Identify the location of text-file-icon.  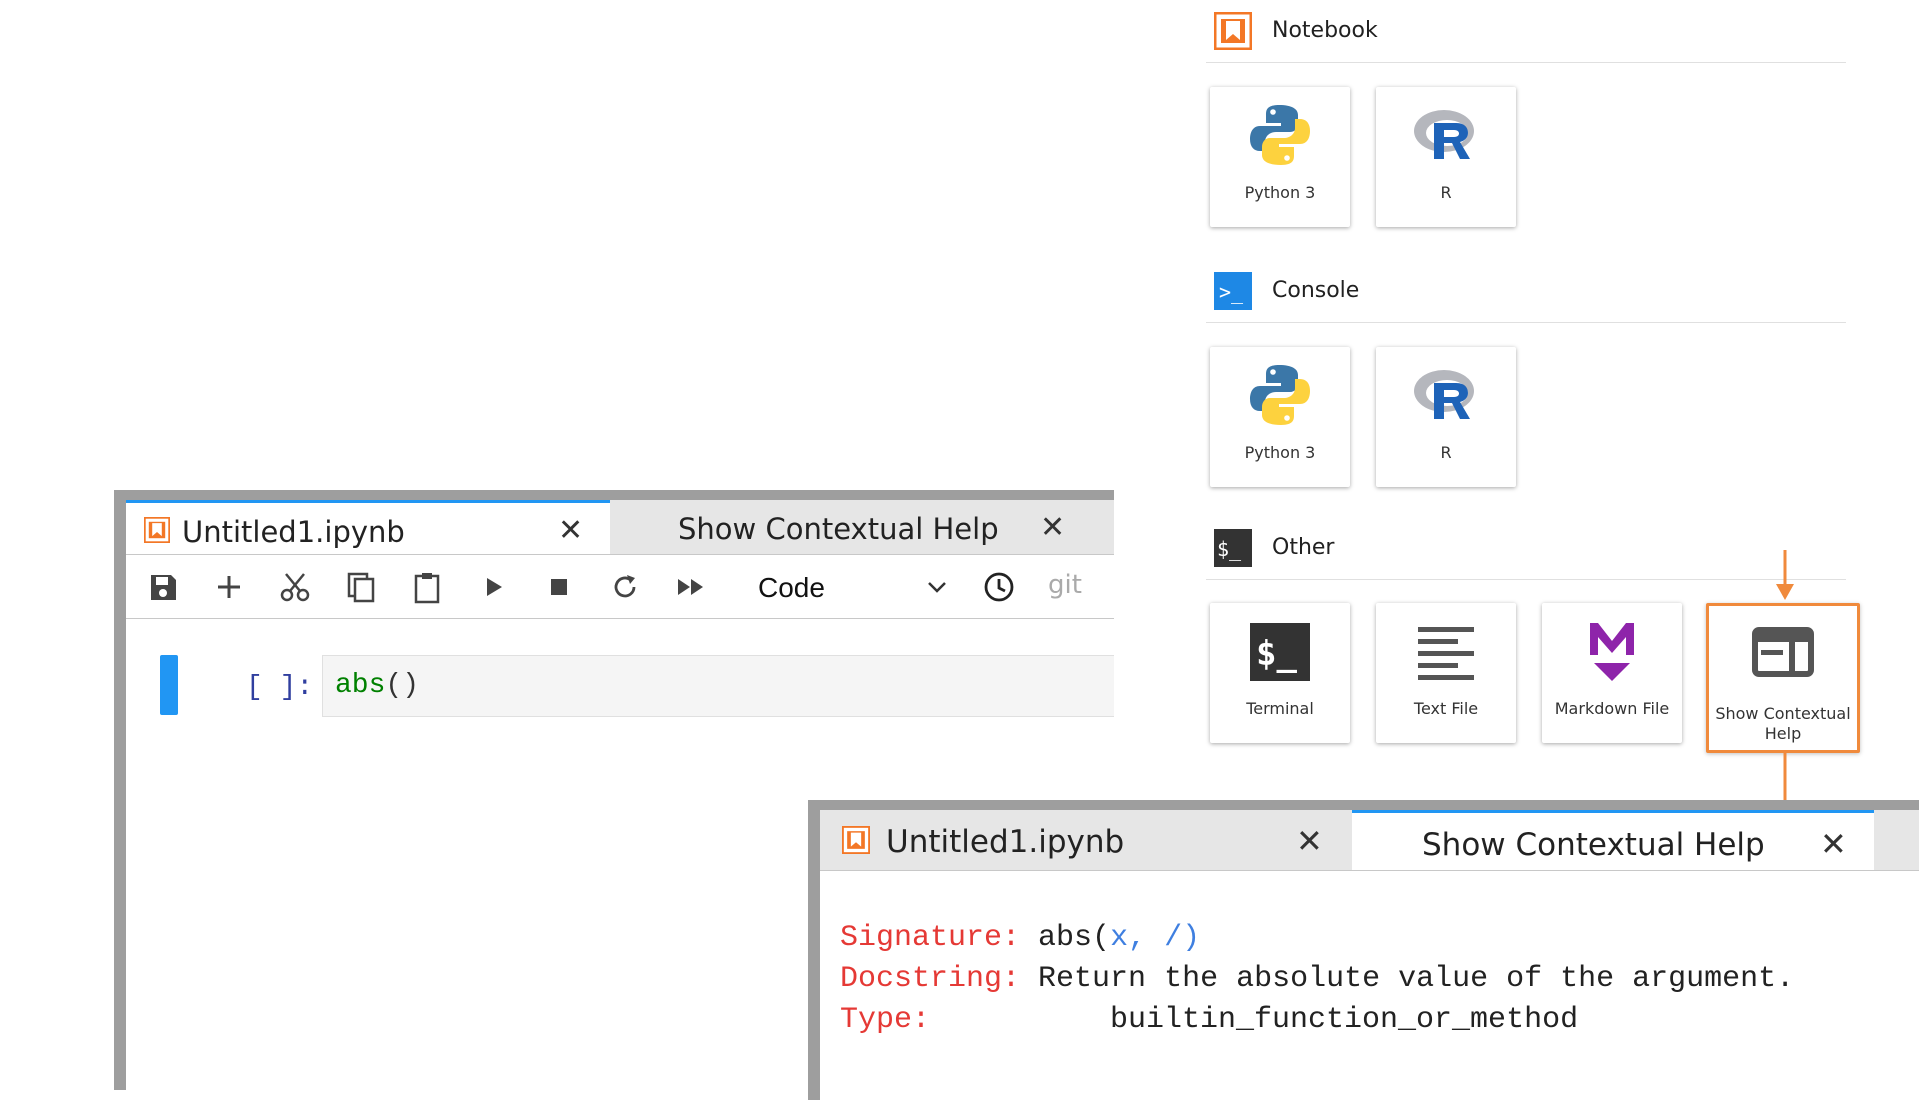
(1446, 653).